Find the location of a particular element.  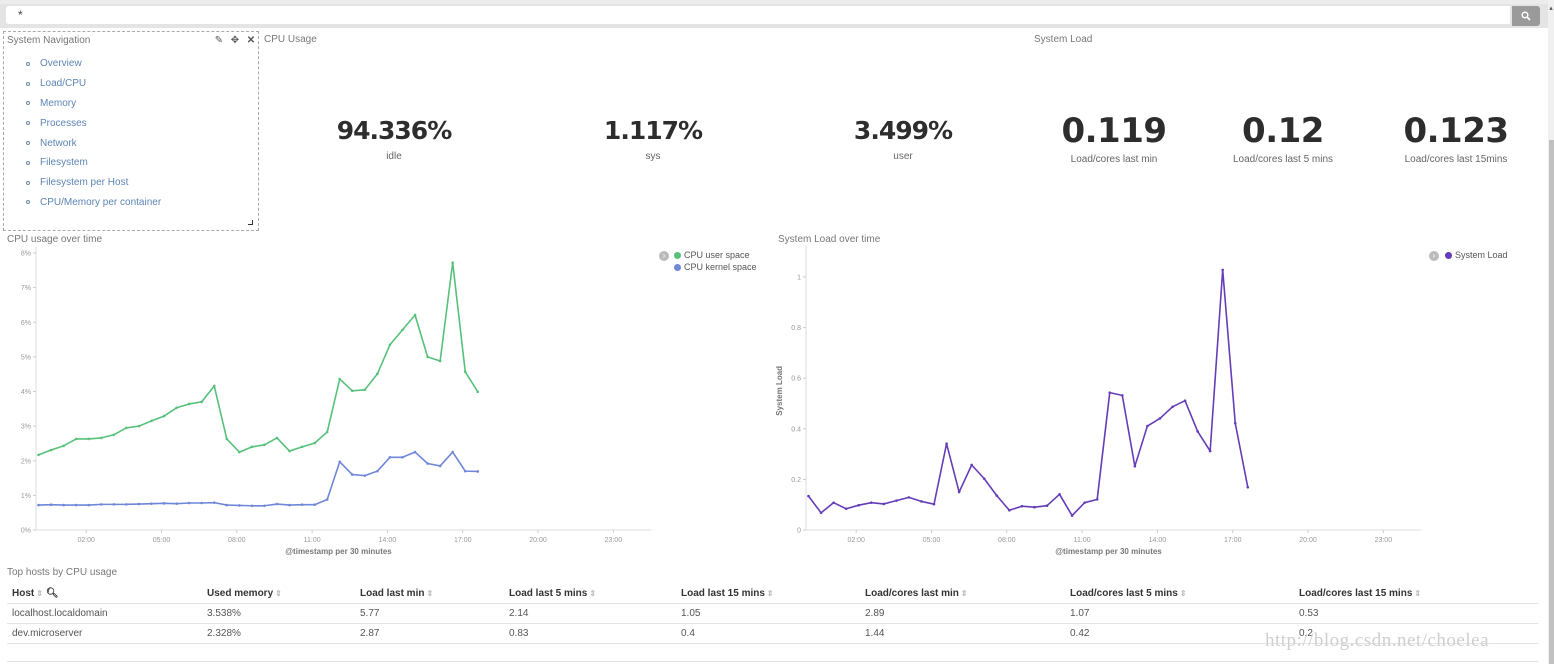

x-tick-label: 14:00 is located at coordinates (388, 540).